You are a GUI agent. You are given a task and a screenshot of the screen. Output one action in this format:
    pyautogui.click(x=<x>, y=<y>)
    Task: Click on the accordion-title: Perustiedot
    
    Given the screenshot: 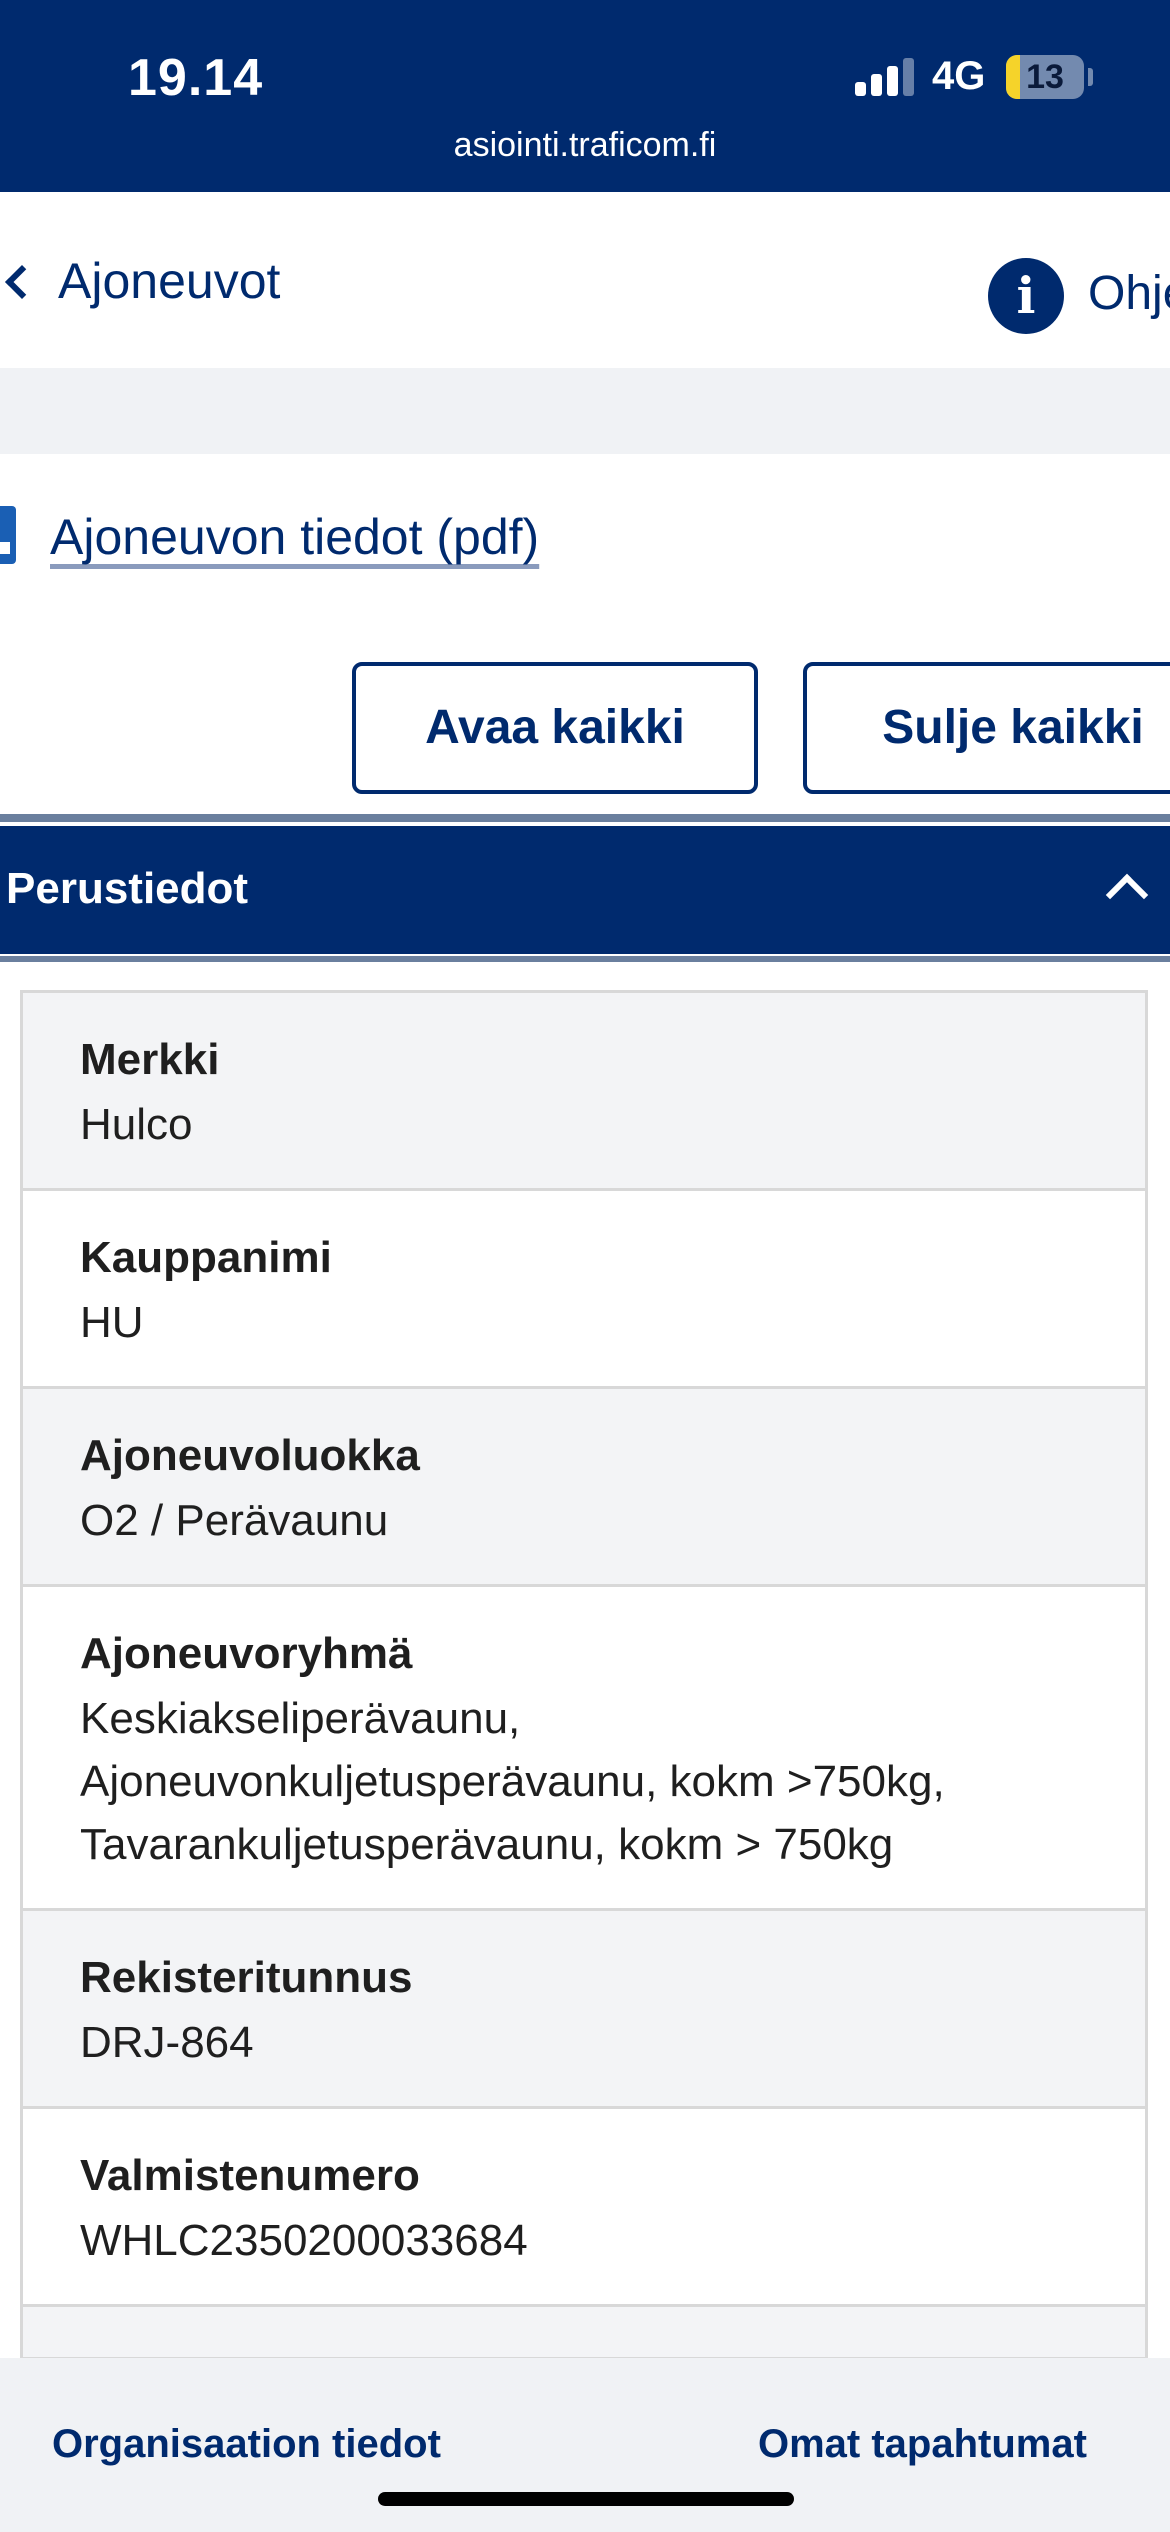 What is the action you would take?
    pyautogui.click(x=127, y=888)
    